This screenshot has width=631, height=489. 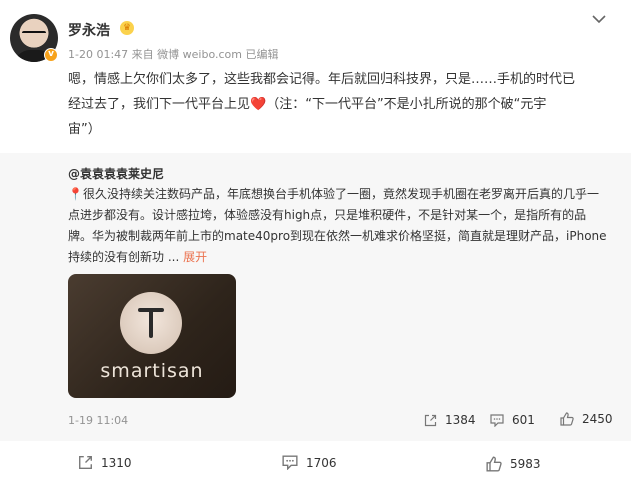 I want to click on repost-share-button: 1384, so click(x=450, y=420).